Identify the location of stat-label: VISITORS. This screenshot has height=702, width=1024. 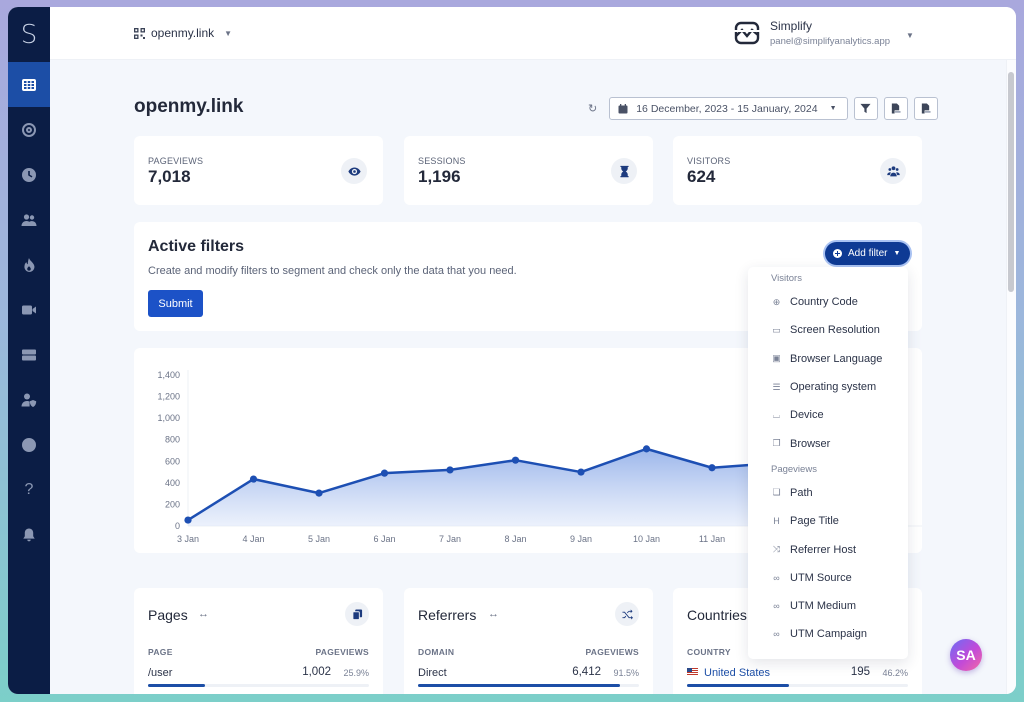
(709, 161).